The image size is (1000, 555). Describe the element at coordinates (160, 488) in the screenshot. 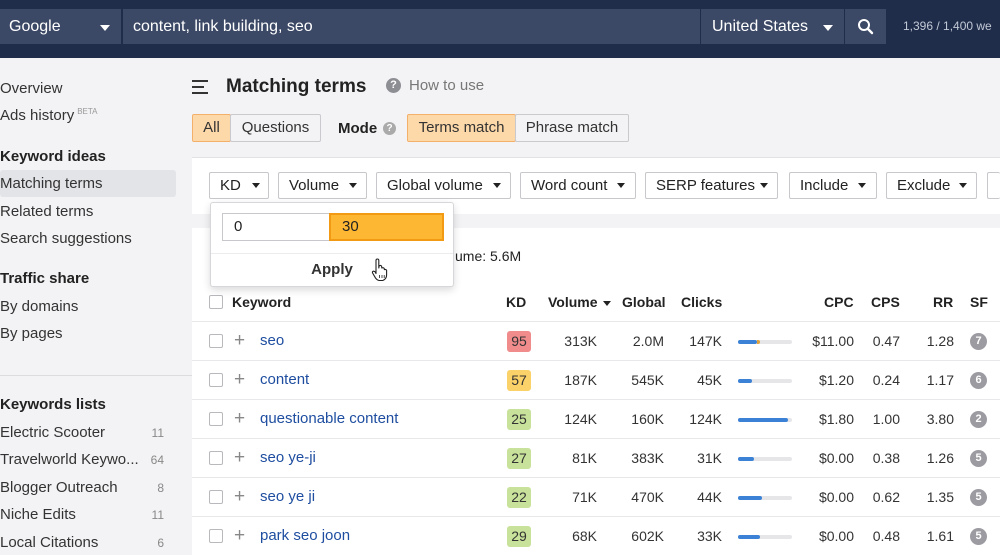

I see `list-count: 8` at that location.